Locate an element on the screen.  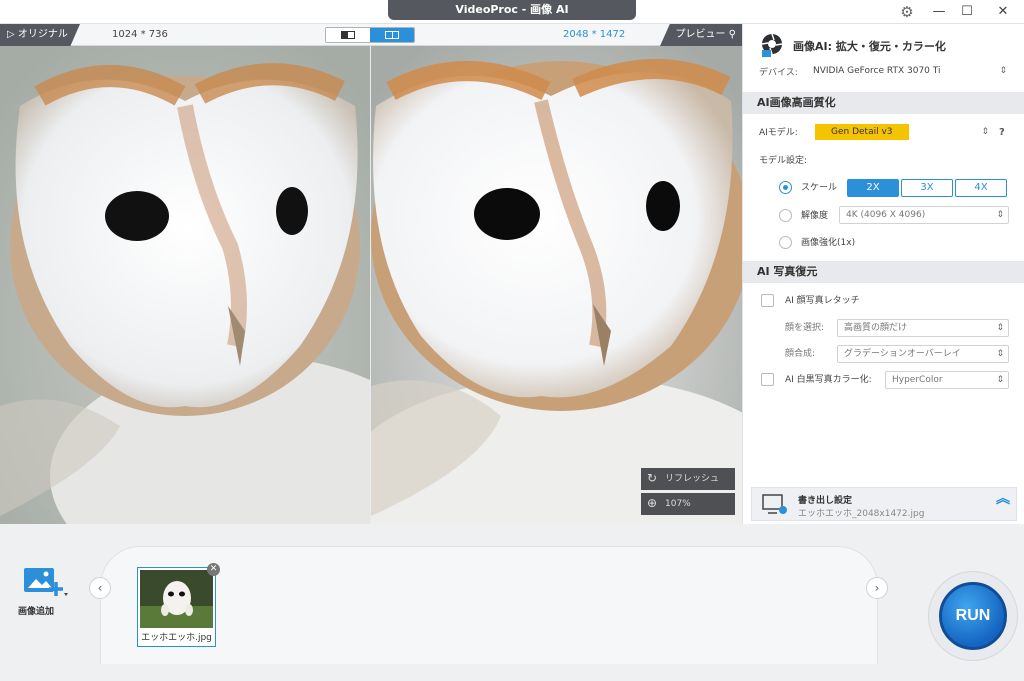
view-mode-toggle is located at coordinates (370, 35).